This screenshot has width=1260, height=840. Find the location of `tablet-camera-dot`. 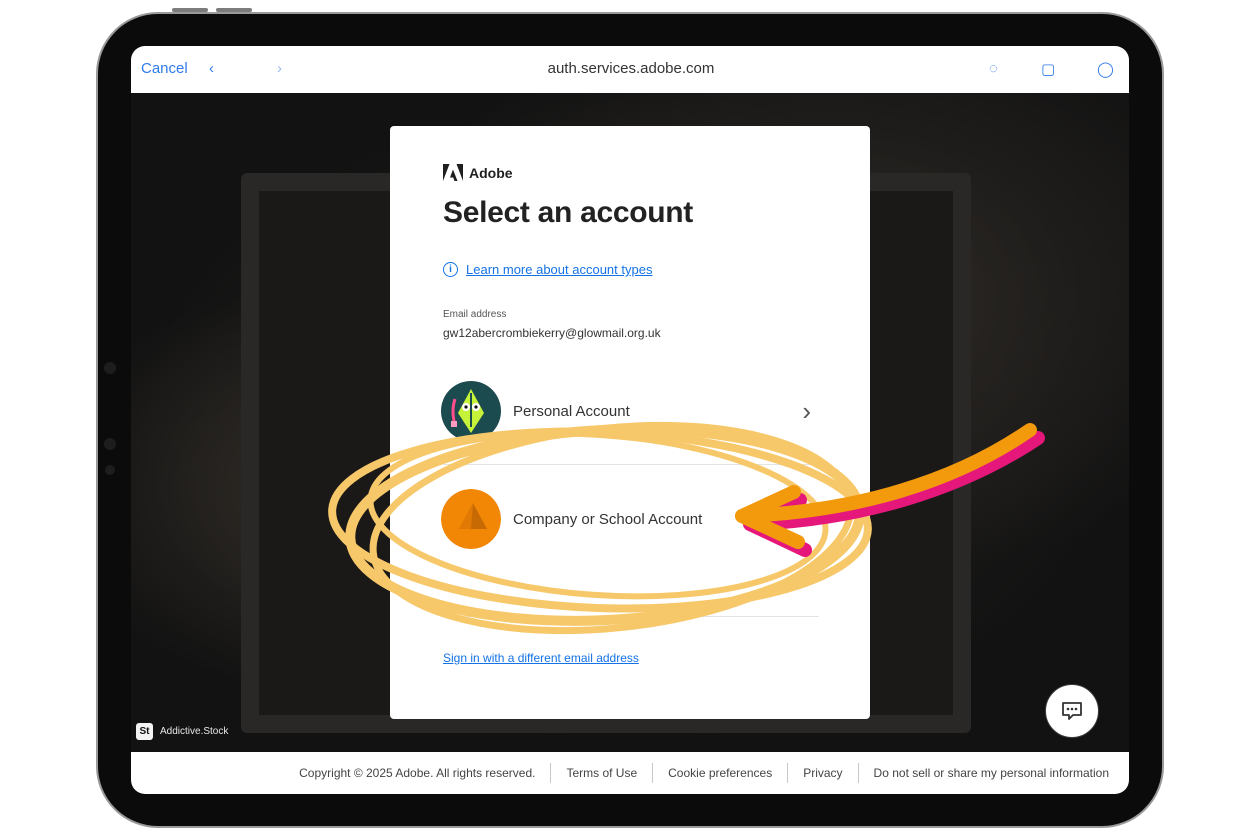

tablet-camera-dot is located at coordinates (110, 368).